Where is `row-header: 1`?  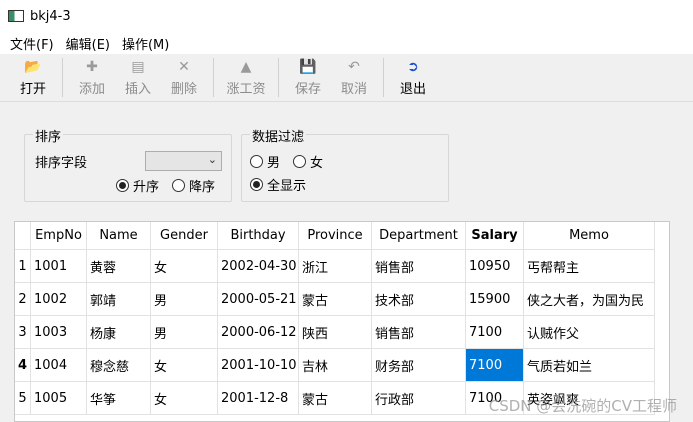 row-header: 1 is located at coordinates (23, 266).